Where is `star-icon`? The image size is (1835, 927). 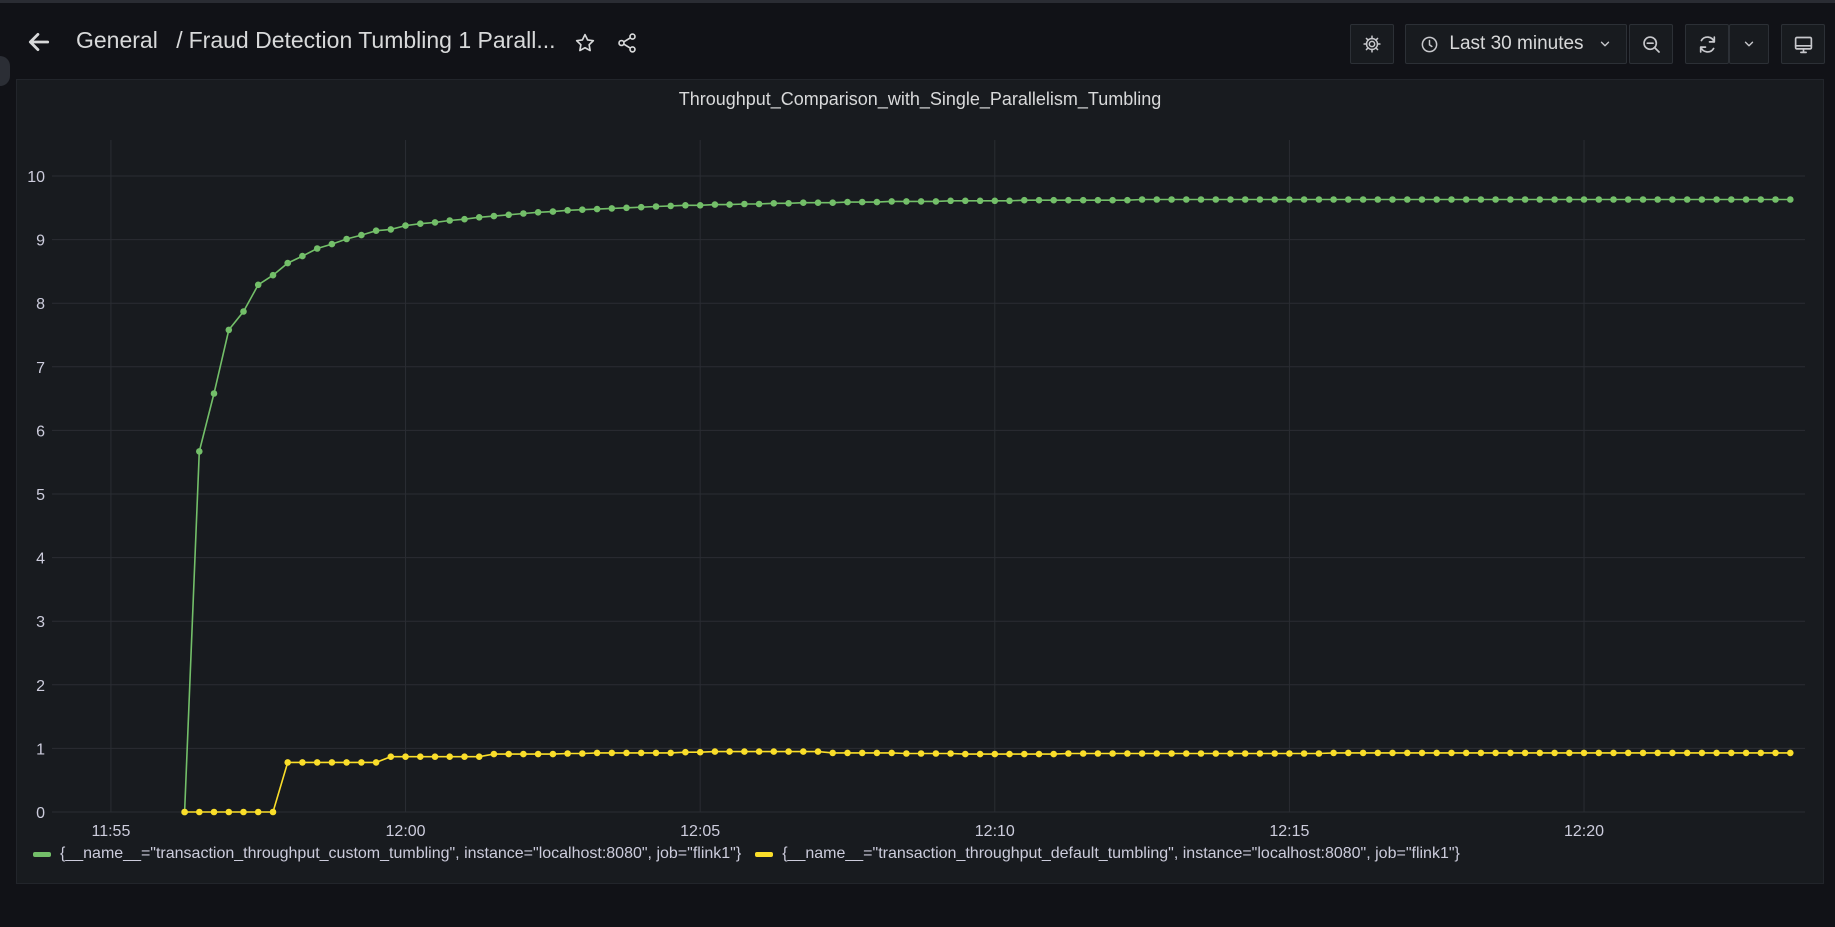
star-icon is located at coordinates (585, 42).